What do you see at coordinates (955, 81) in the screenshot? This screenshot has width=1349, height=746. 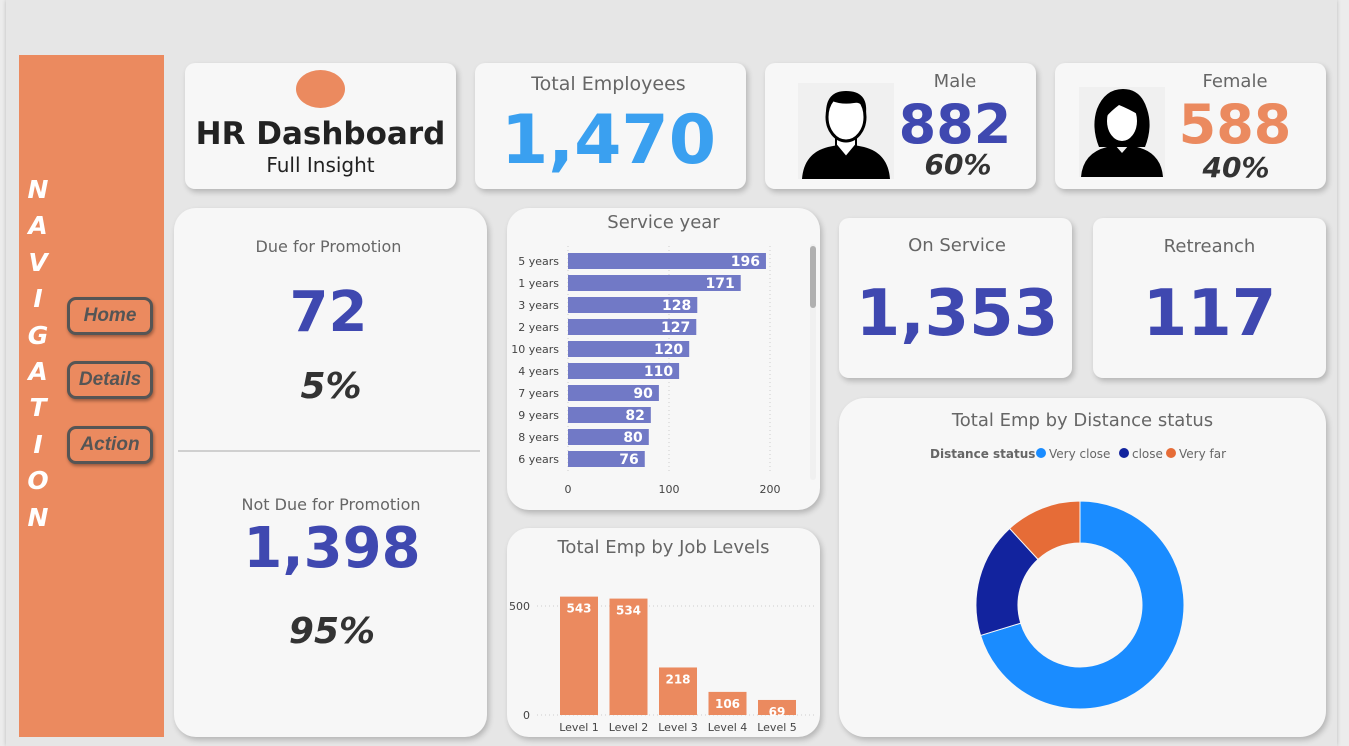 I see `male-label: Male` at bounding box center [955, 81].